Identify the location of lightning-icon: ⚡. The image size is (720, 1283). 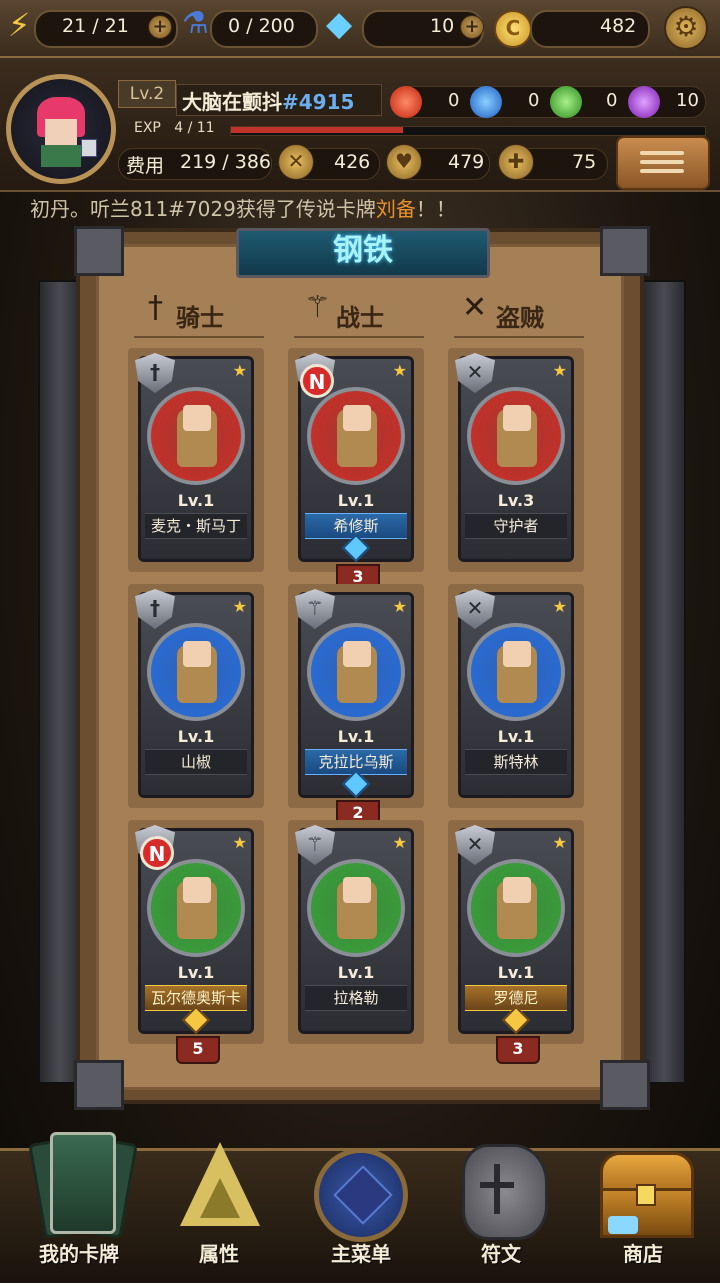
(19, 25).